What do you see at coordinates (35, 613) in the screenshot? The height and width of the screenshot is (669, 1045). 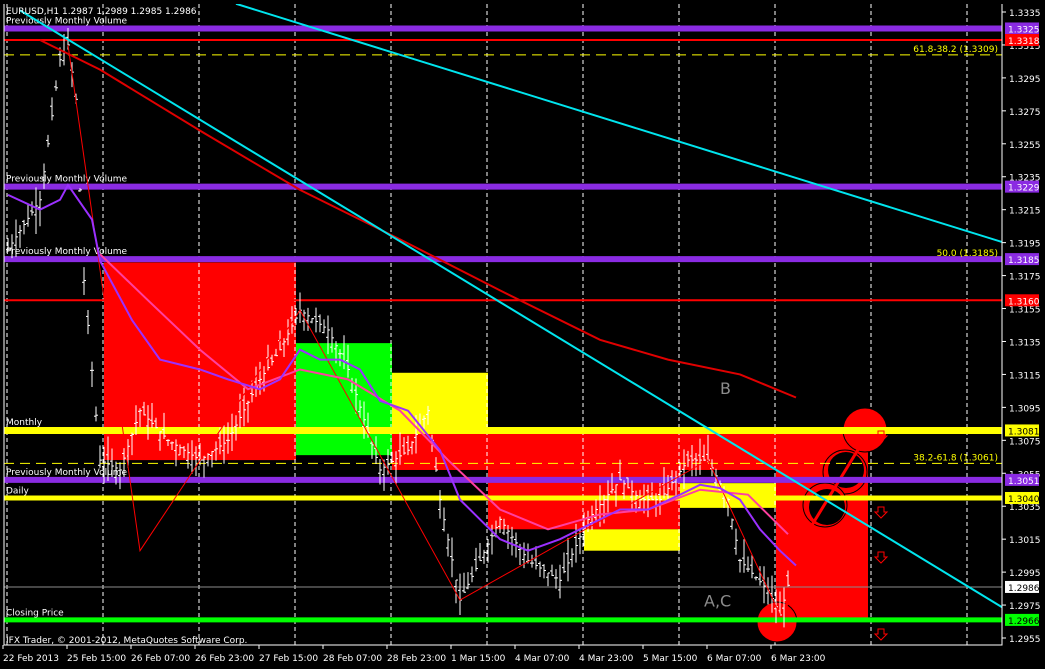 I see `level-text: Closing Price` at bounding box center [35, 613].